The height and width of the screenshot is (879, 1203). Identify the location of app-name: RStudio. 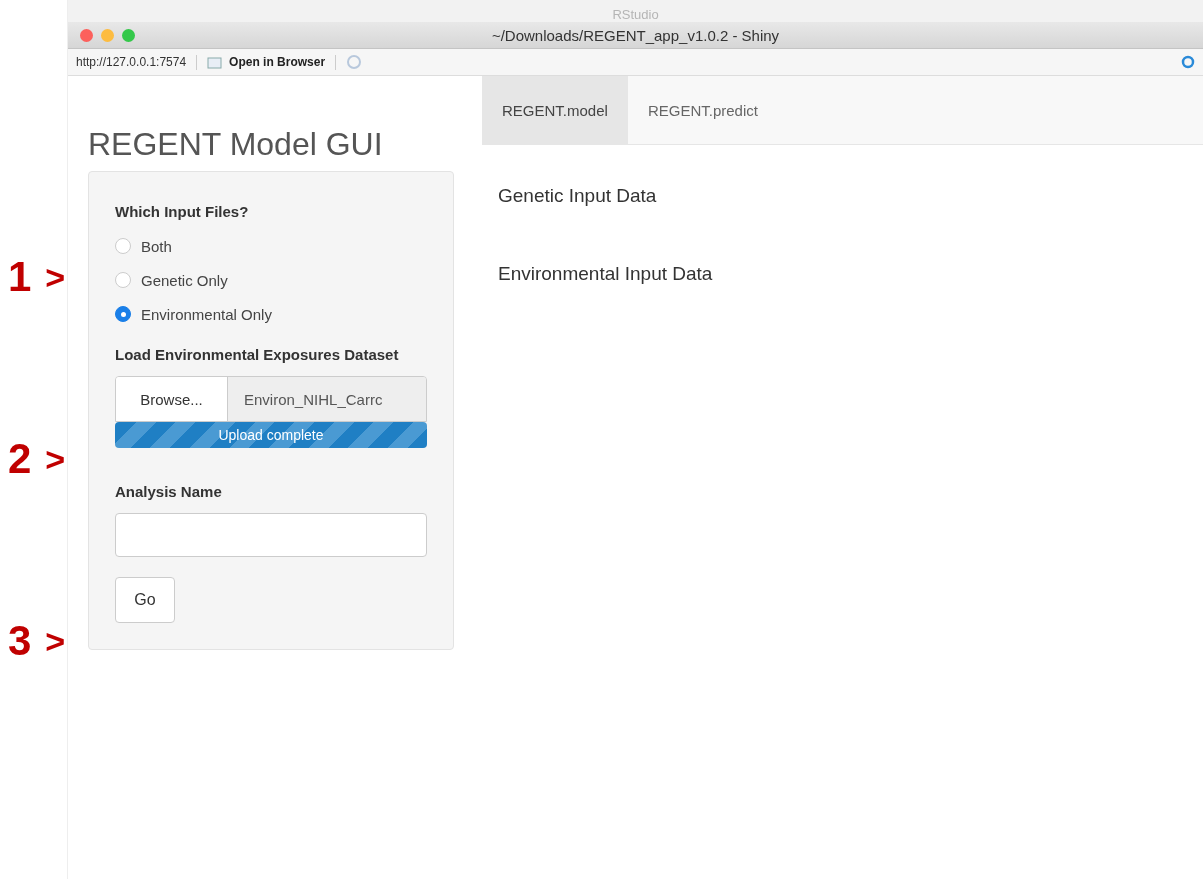
(635, 14).